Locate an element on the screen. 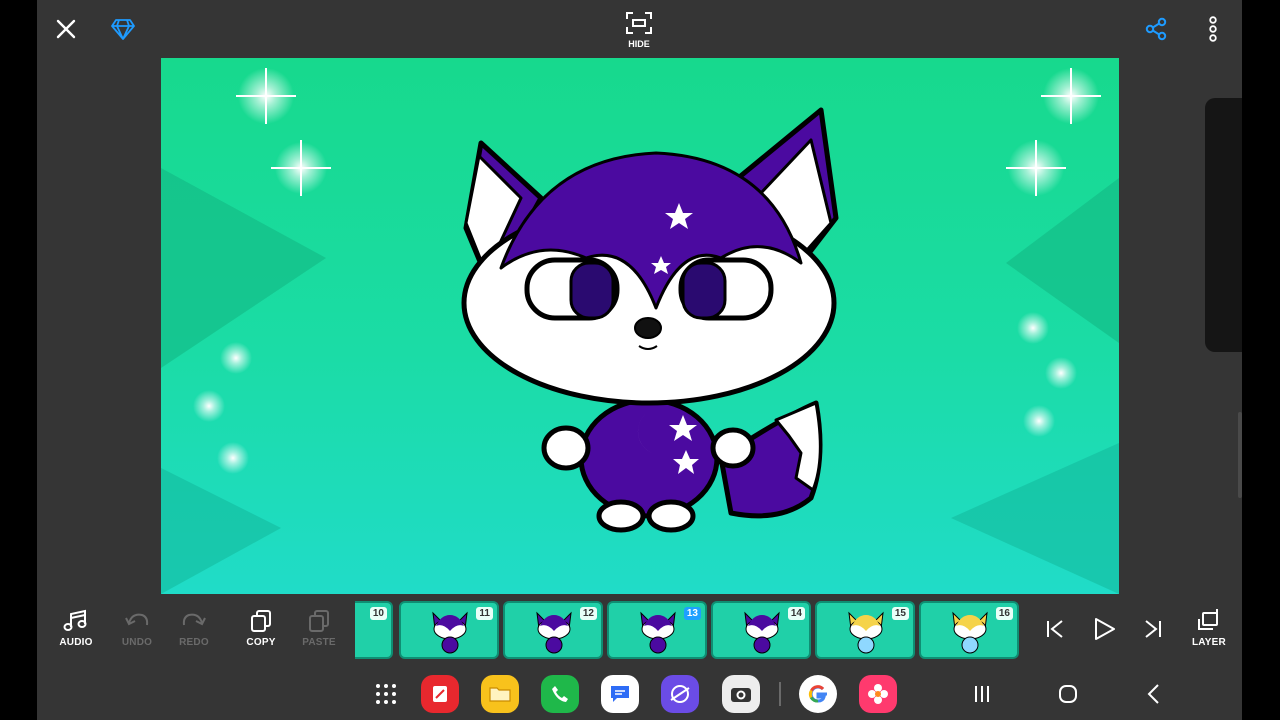 The width and height of the screenshot is (1280, 720). skip-to-end-icon is located at coordinates (1153, 629).